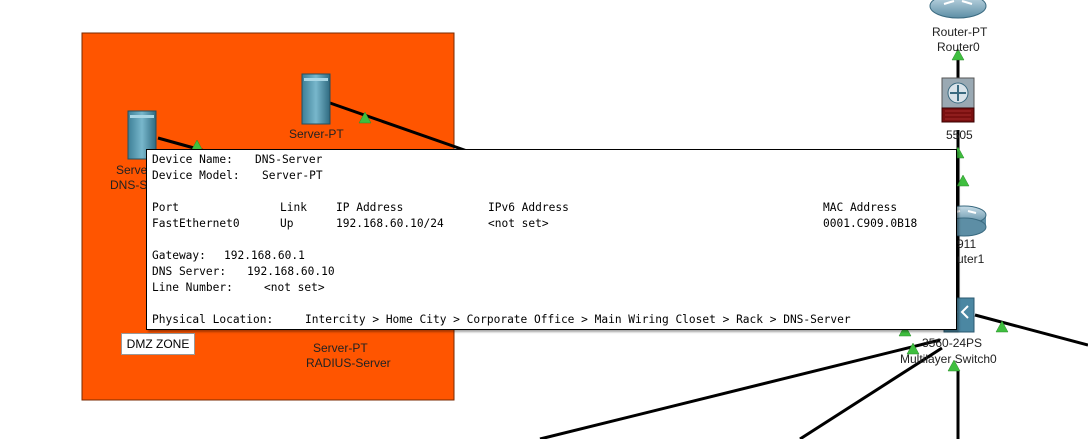  What do you see at coordinates (958, 47) in the screenshot?
I see `router0-name-label: Router0` at bounding box center [958, 47].